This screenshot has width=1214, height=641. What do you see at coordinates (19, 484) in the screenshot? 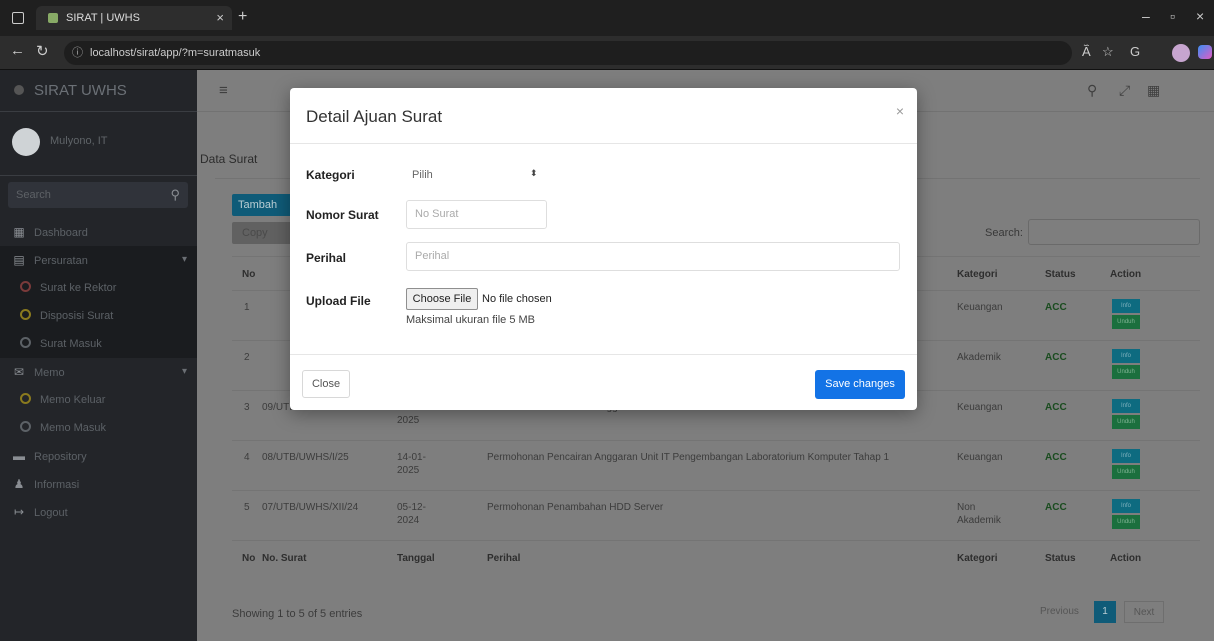
I see `bell-icon: ♟` at bounding box center [19, 484].